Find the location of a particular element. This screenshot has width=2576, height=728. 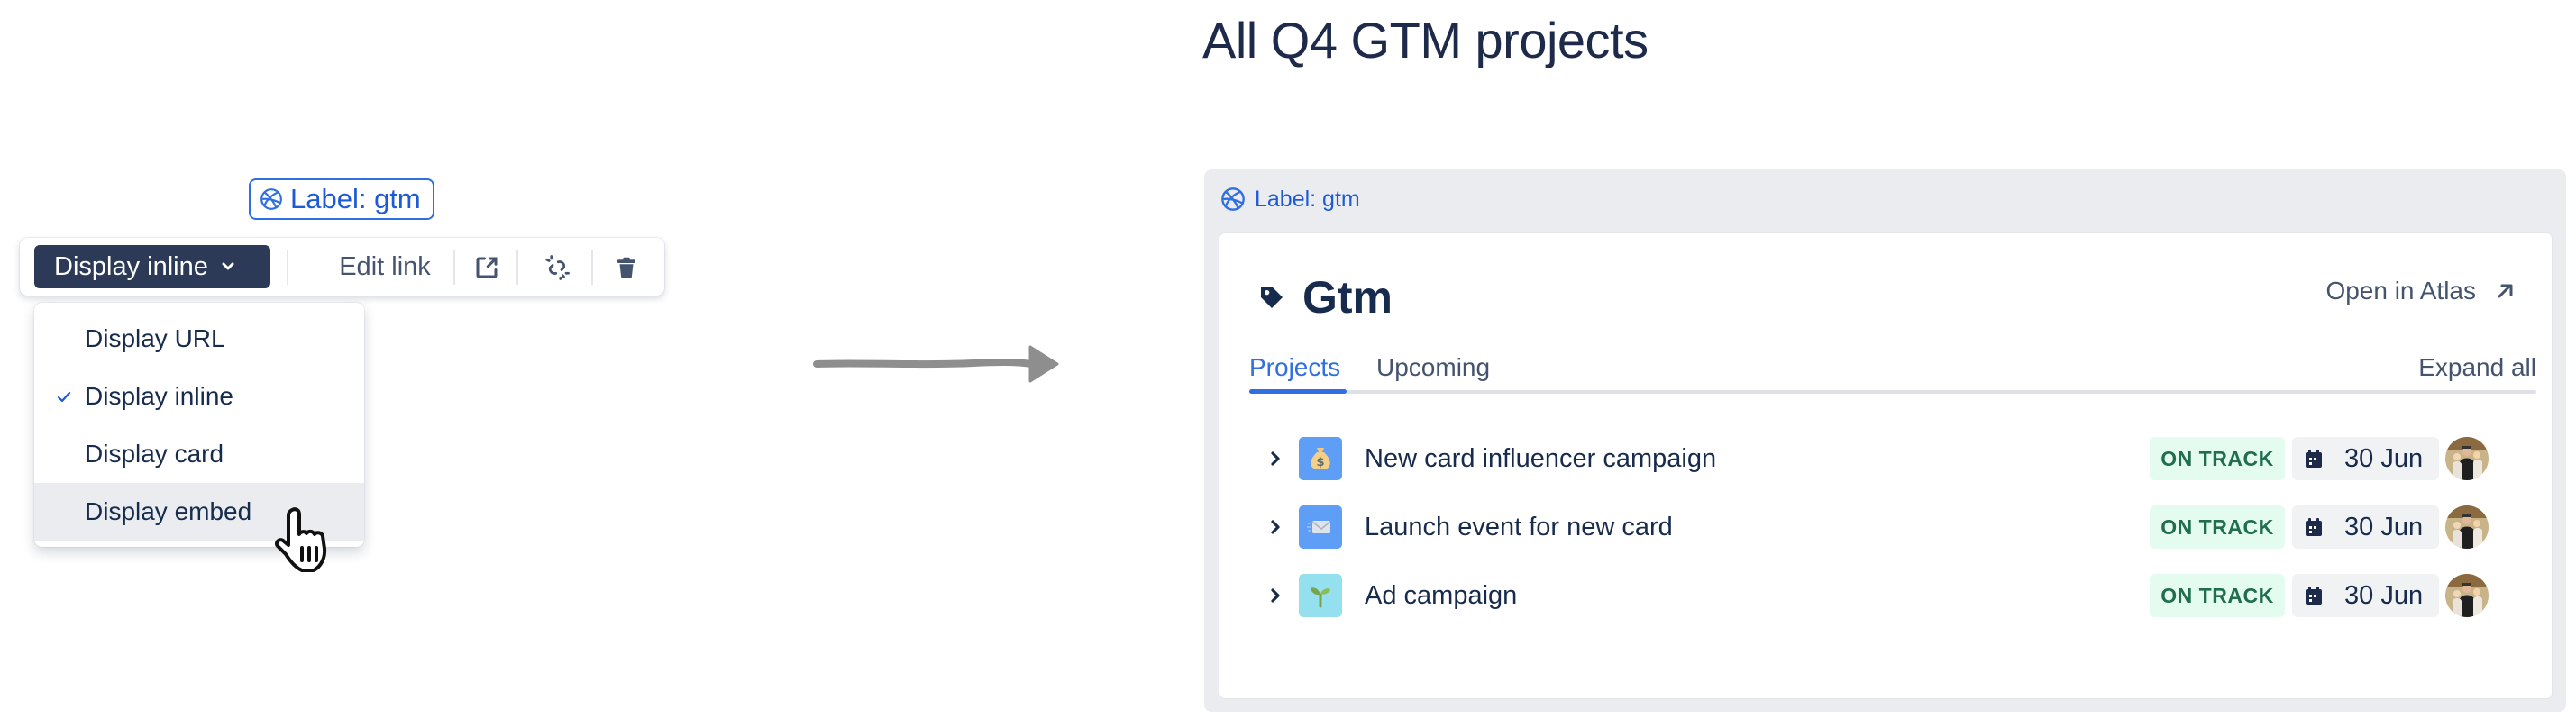

open-in-new-window-button is located at coordinates (487, 268).